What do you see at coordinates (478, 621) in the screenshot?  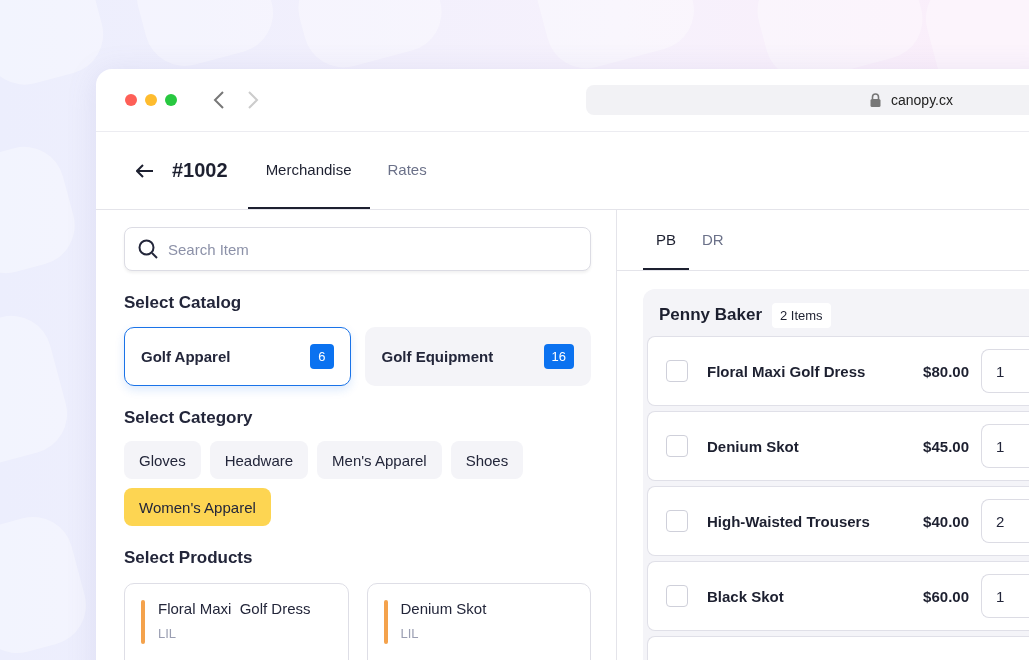 I see `product-card: Denium Skot LIL` at bounding box center [478, 621].